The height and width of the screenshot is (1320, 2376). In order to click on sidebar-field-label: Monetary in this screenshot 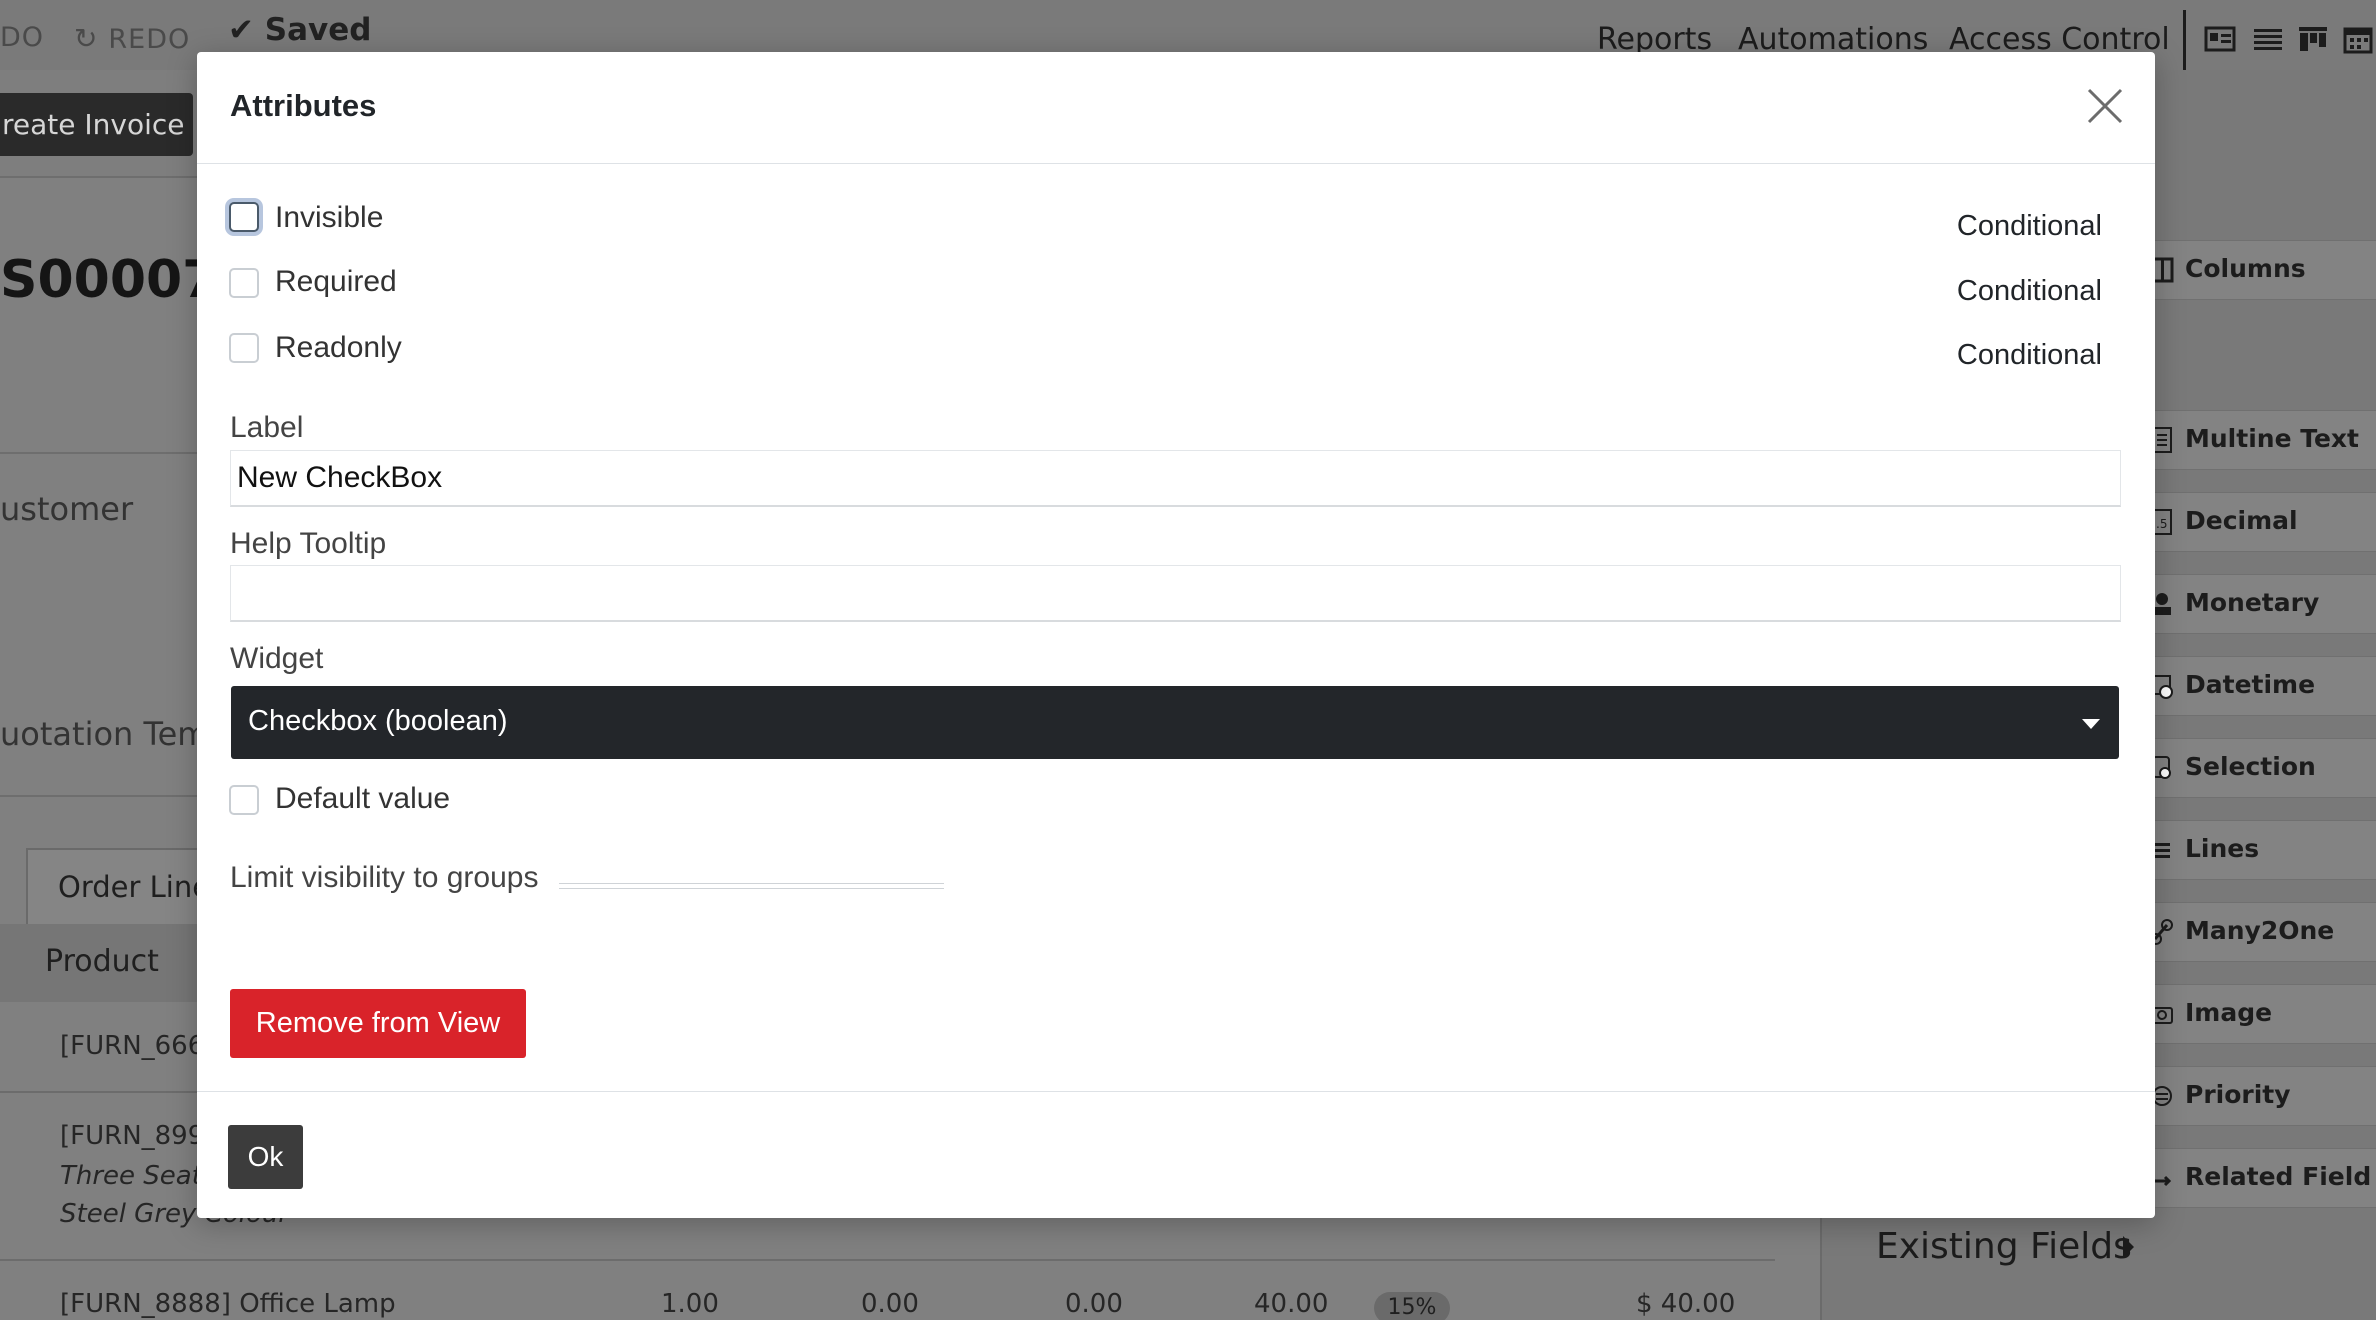, I will do `click(2252, 602)`.